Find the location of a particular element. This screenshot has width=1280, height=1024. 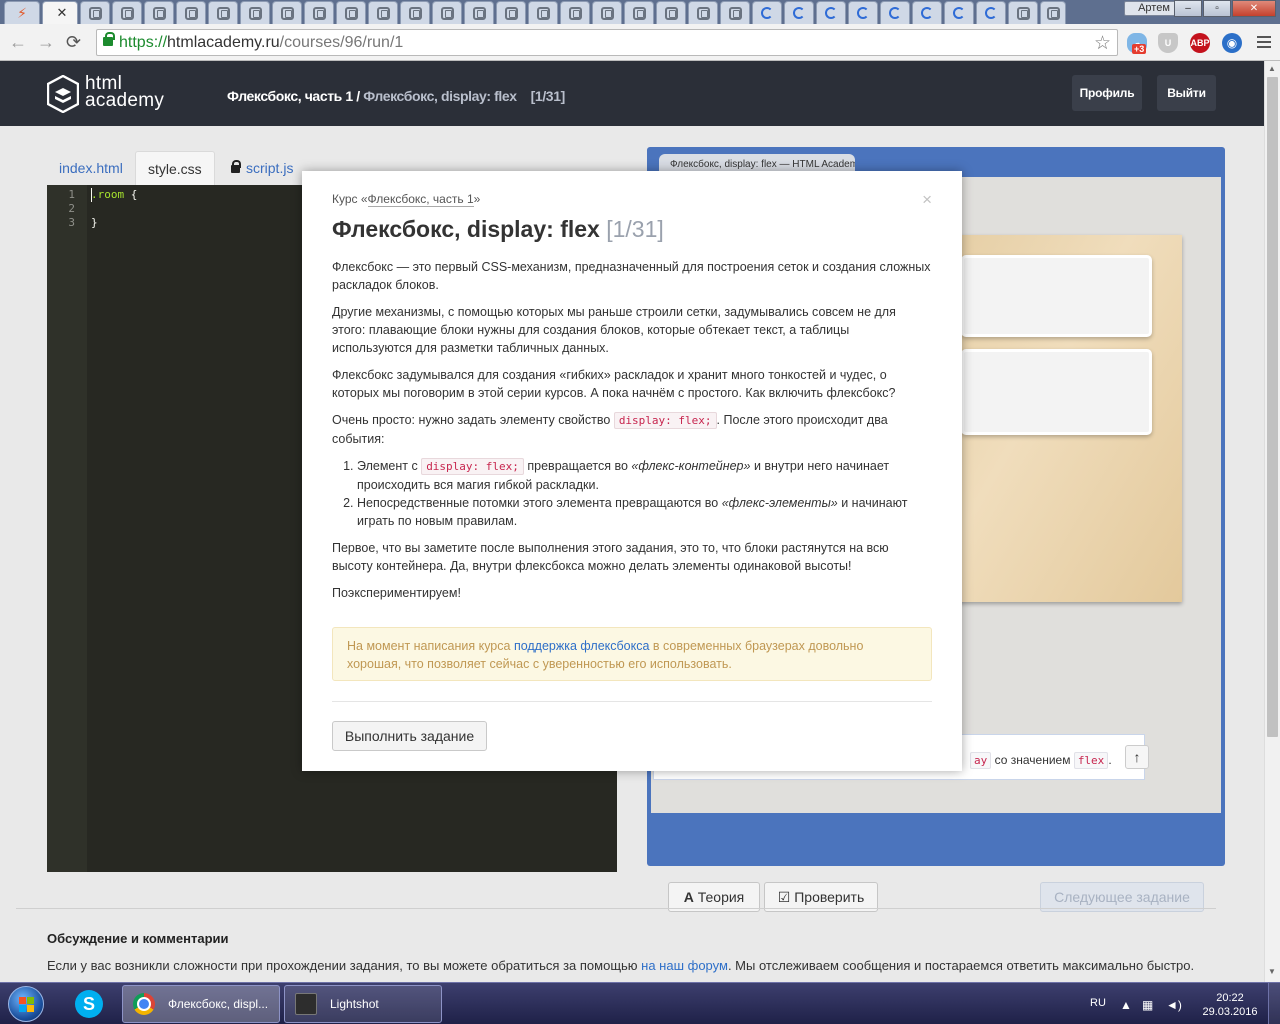

language-indicator: RU is located at coordinates (1098, 1003).